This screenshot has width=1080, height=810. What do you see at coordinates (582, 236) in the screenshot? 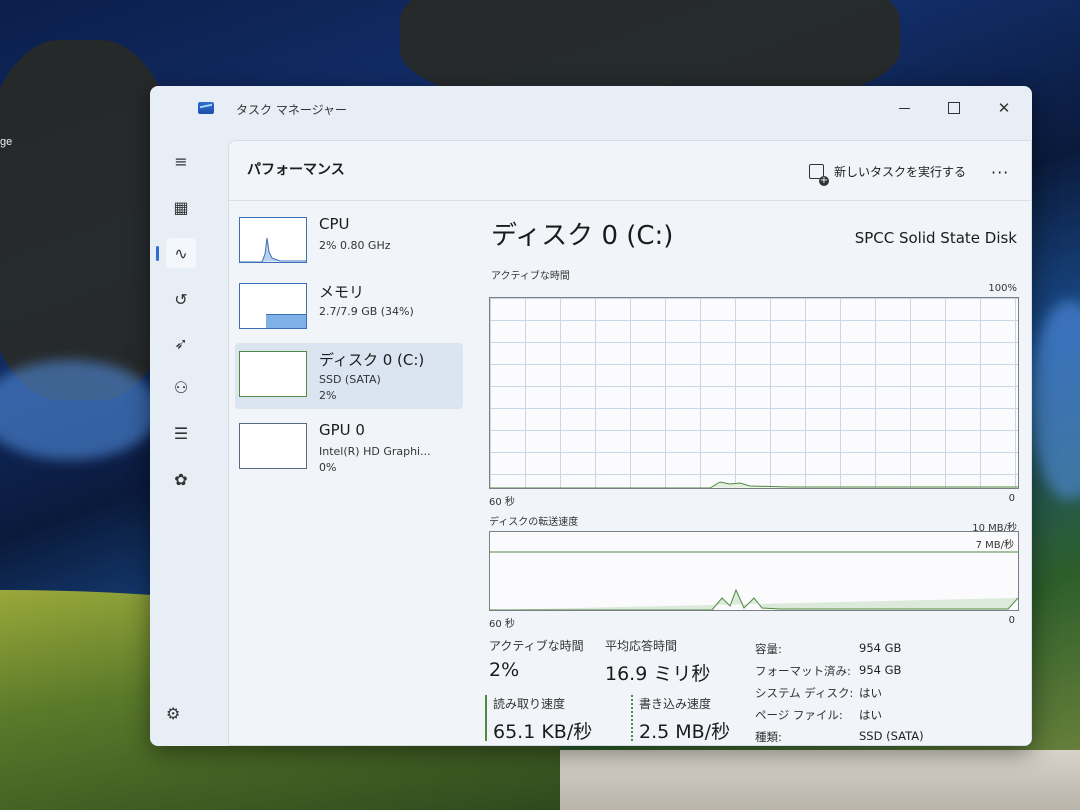
I see `disk-title: ディスク 0 (C:)` at bounding box center [582, 236].